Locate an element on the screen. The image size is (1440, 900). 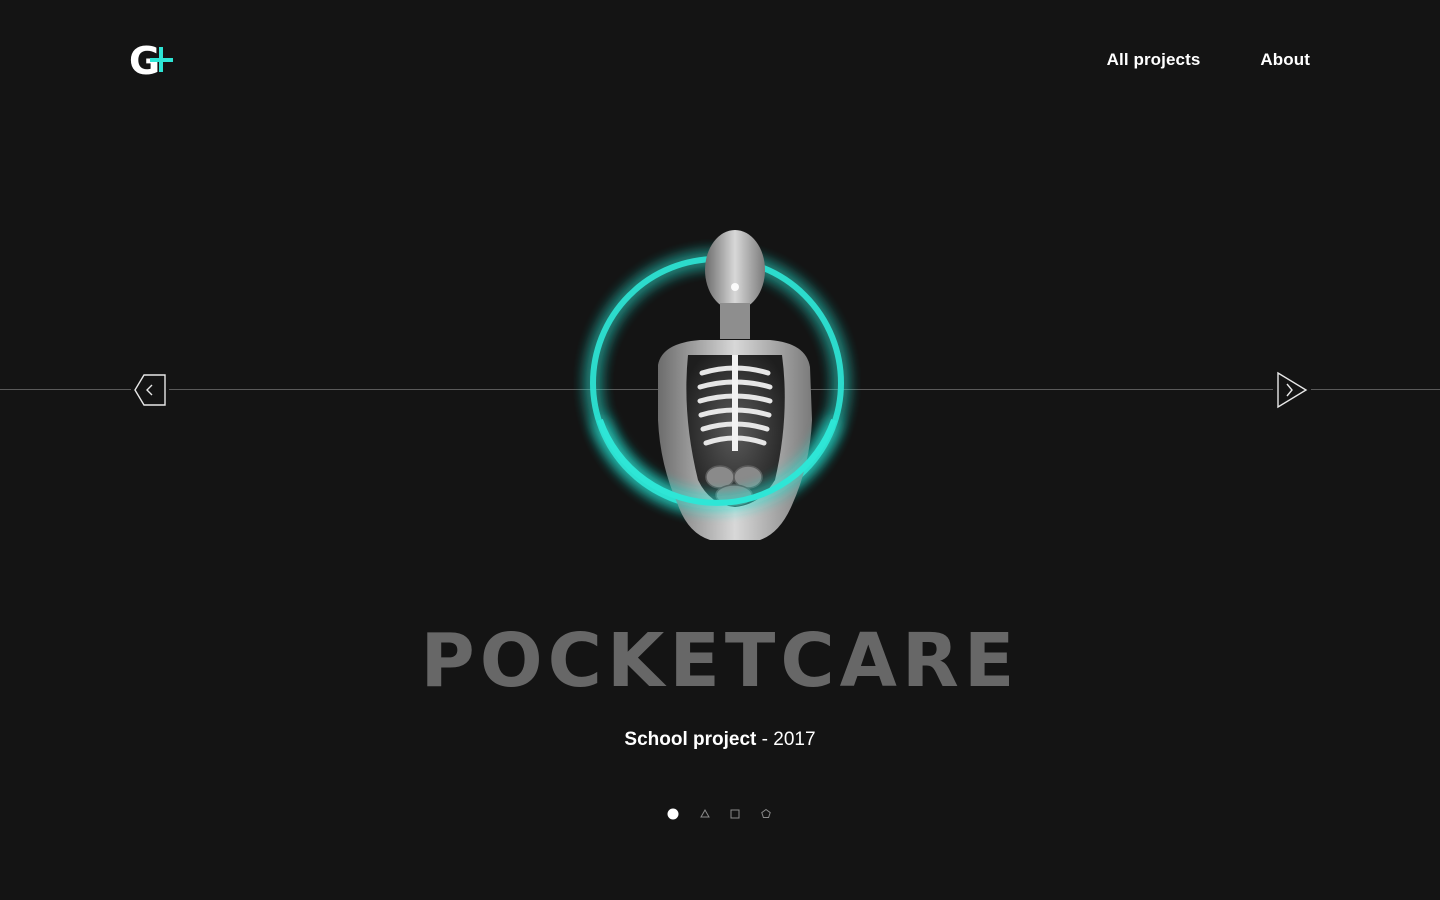
project-title: POCKETCARE is located at coordinates (720, 661).